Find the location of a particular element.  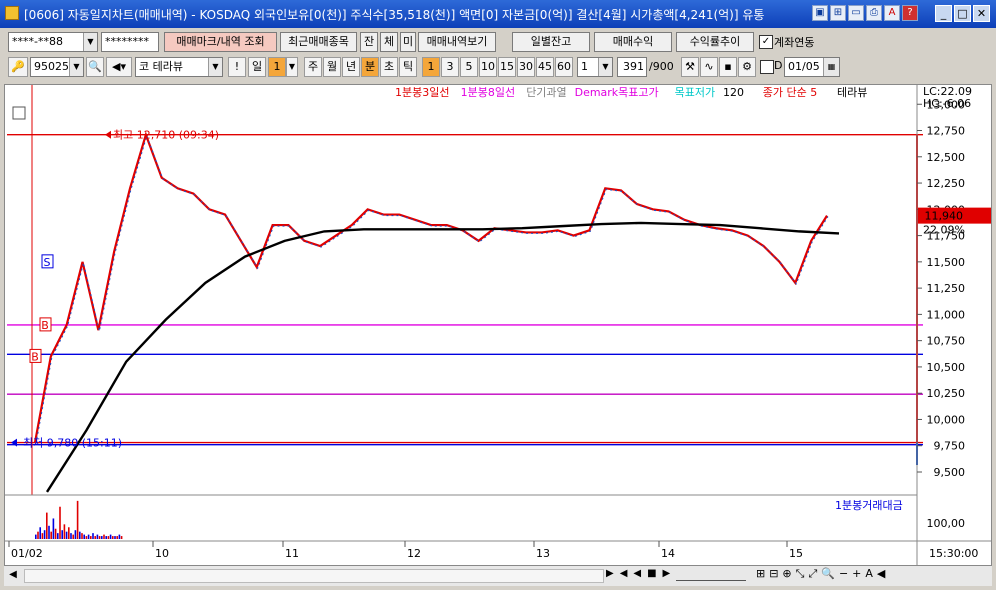

account-link-label: 계좌연동 is located at coordinates (794, 42).